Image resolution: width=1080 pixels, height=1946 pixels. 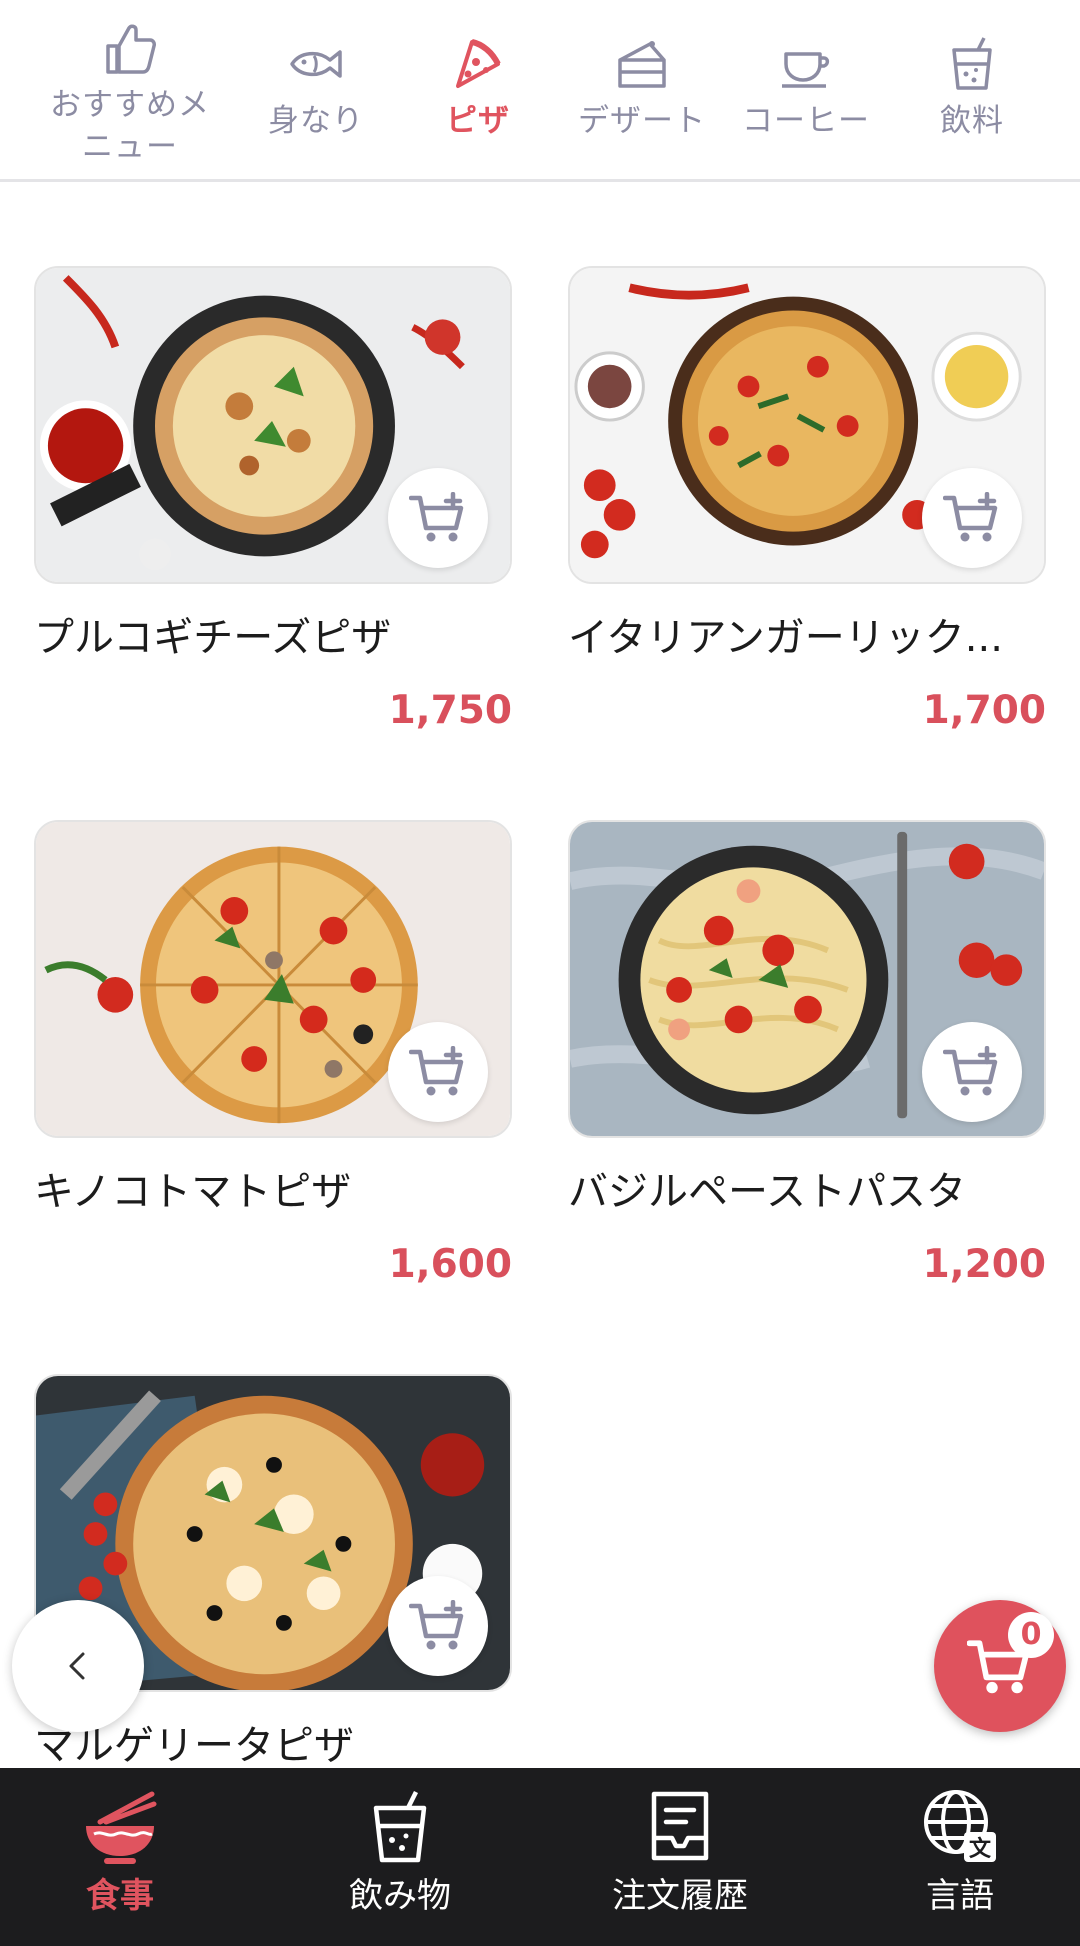 I want to click on nav-label: 食事, so click(x=120, y=1896).